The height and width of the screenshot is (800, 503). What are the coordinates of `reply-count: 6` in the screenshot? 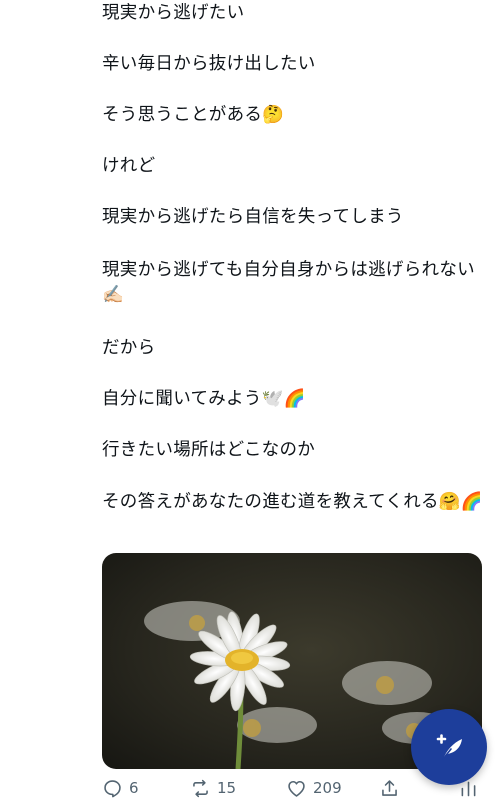 It's located at (134, 788).